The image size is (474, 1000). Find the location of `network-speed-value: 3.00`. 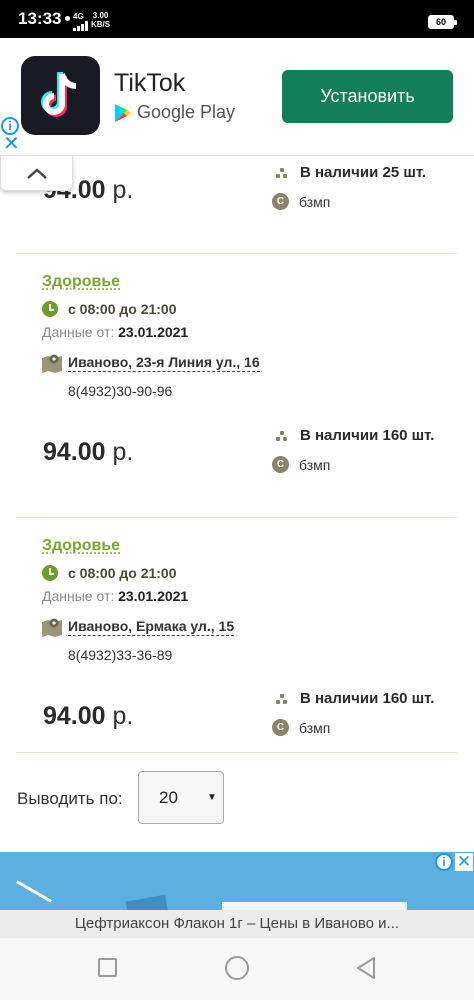

network-speed-value: 3.00 is located at coordinates (100, 15).